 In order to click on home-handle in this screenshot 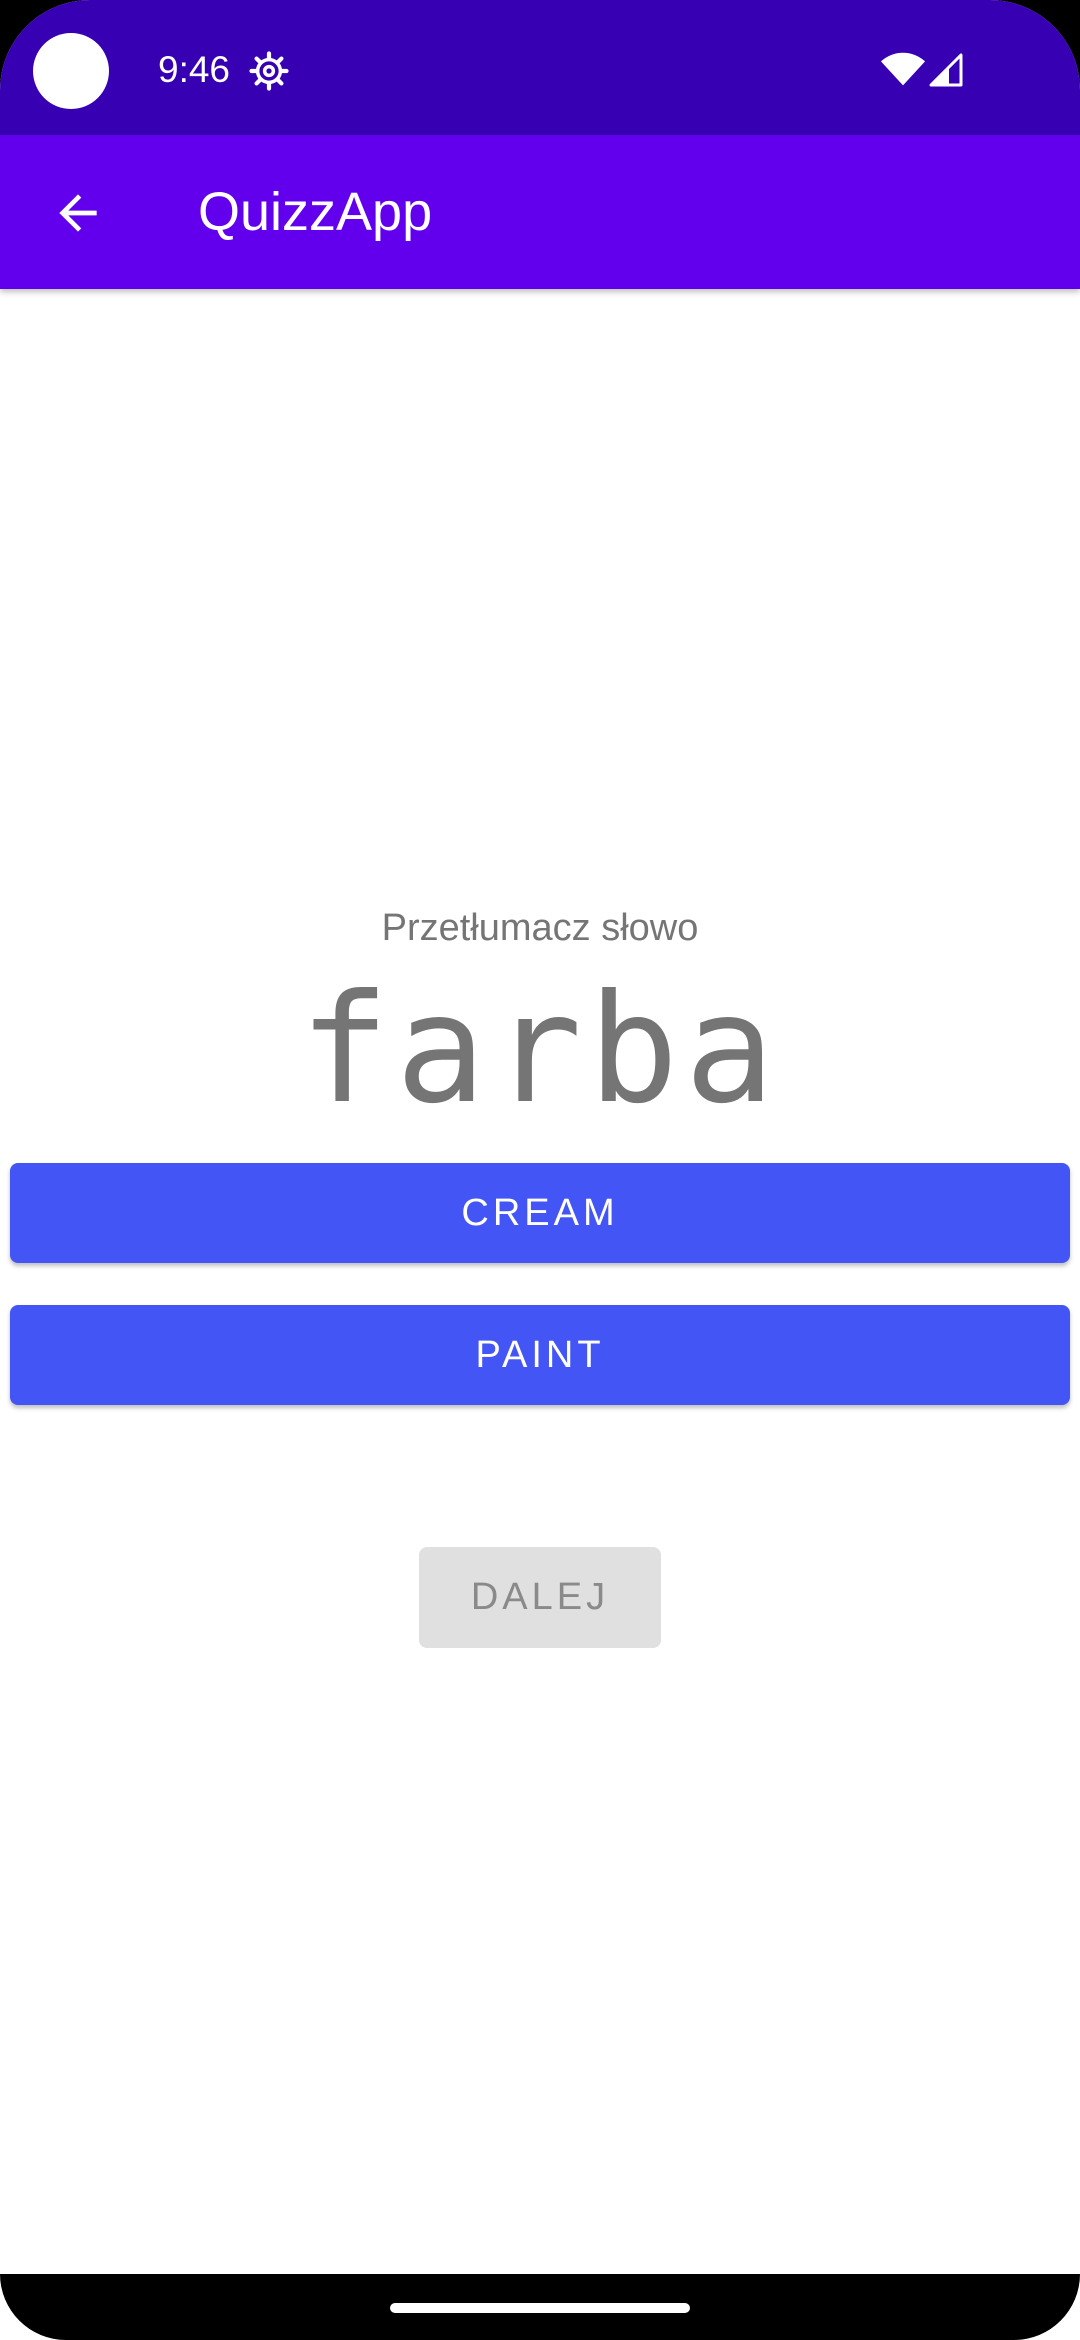, I will do `click(540, 2308)`.